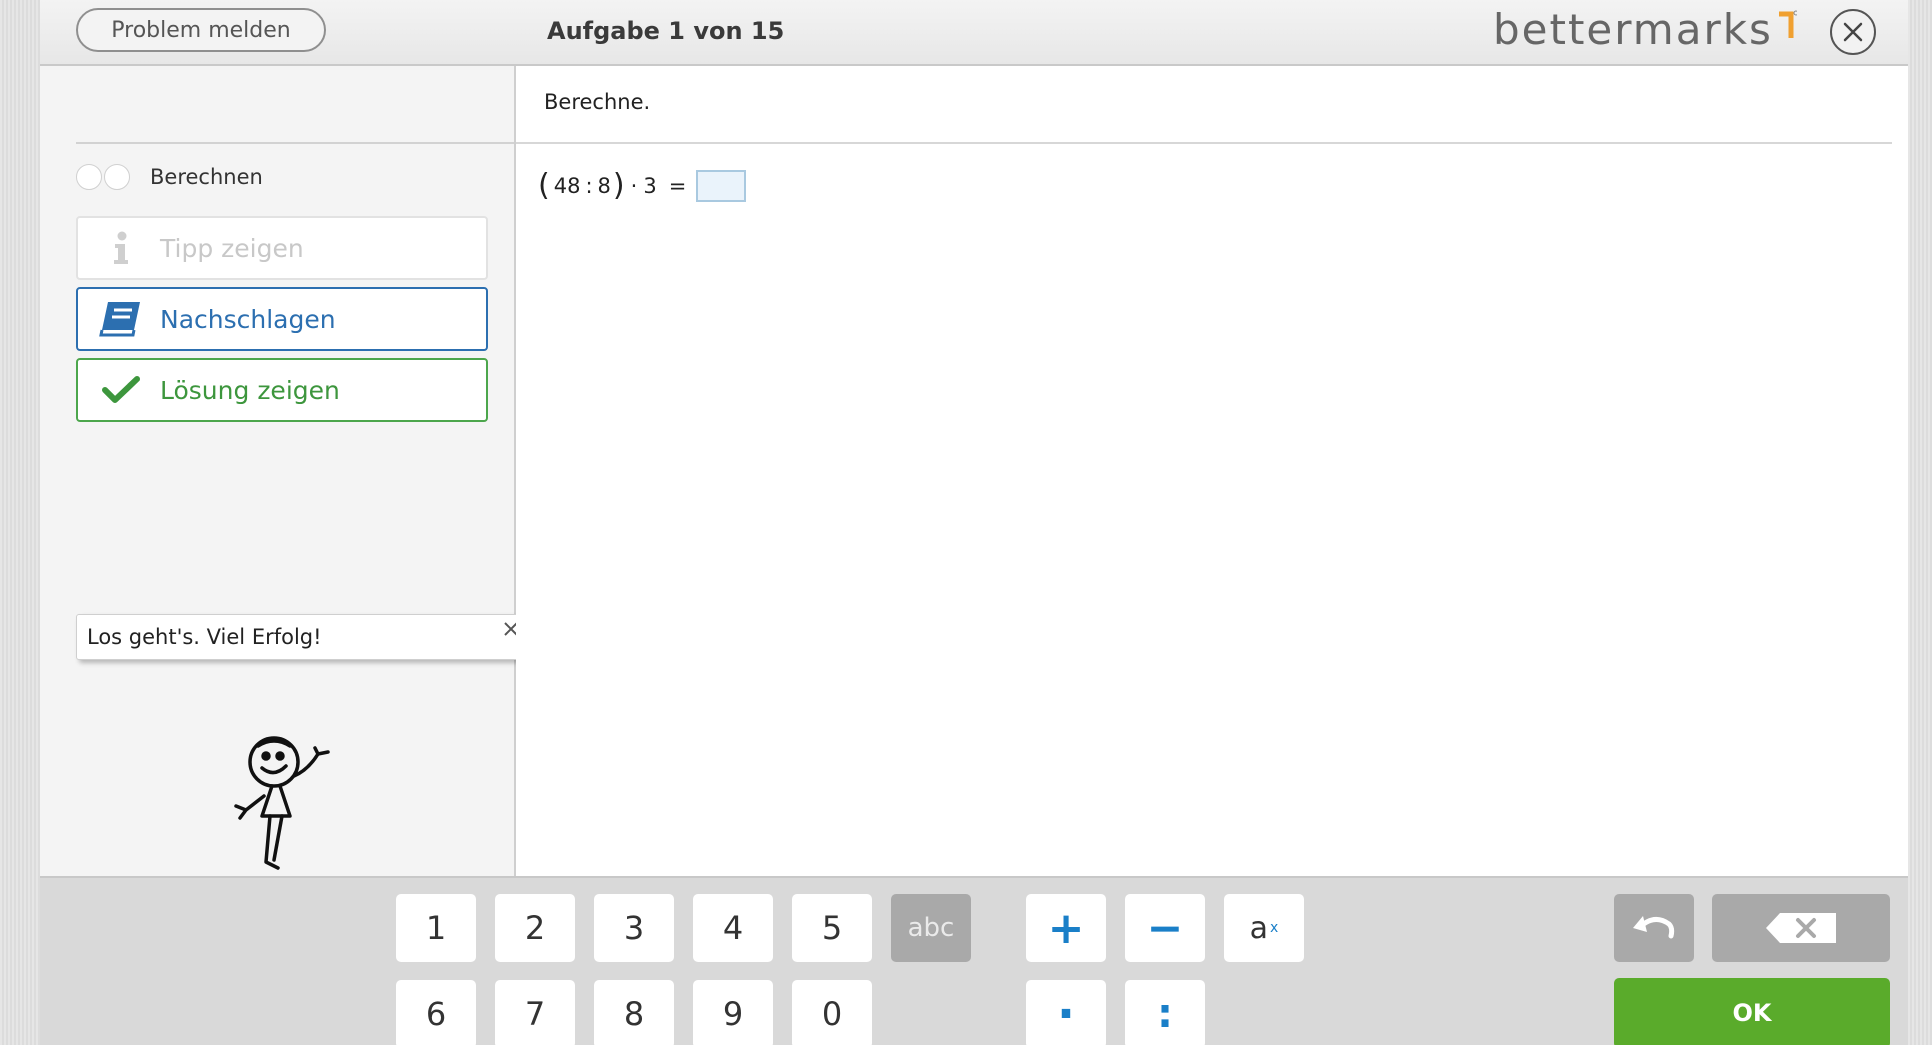  Describe the element at coordinates (650, 186) in the screenshot. I see `factor: 3` at that location.